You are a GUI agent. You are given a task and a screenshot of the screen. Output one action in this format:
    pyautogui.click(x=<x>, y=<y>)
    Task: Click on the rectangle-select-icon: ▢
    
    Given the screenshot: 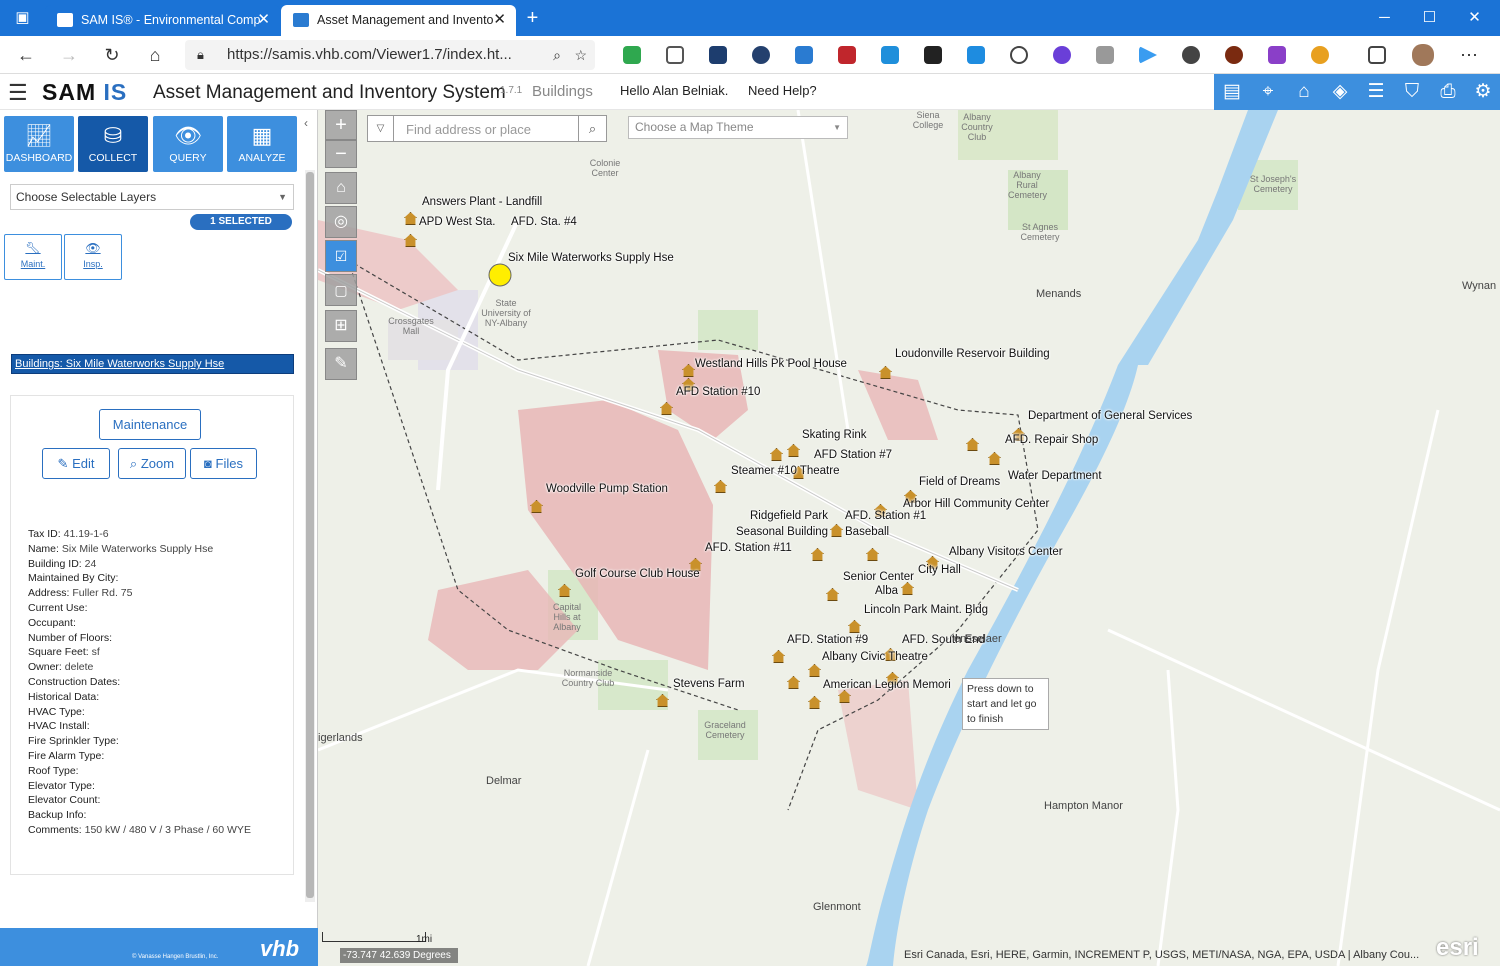 What is the action you would take?
    pyautogui.click(x=341, y=290)
    